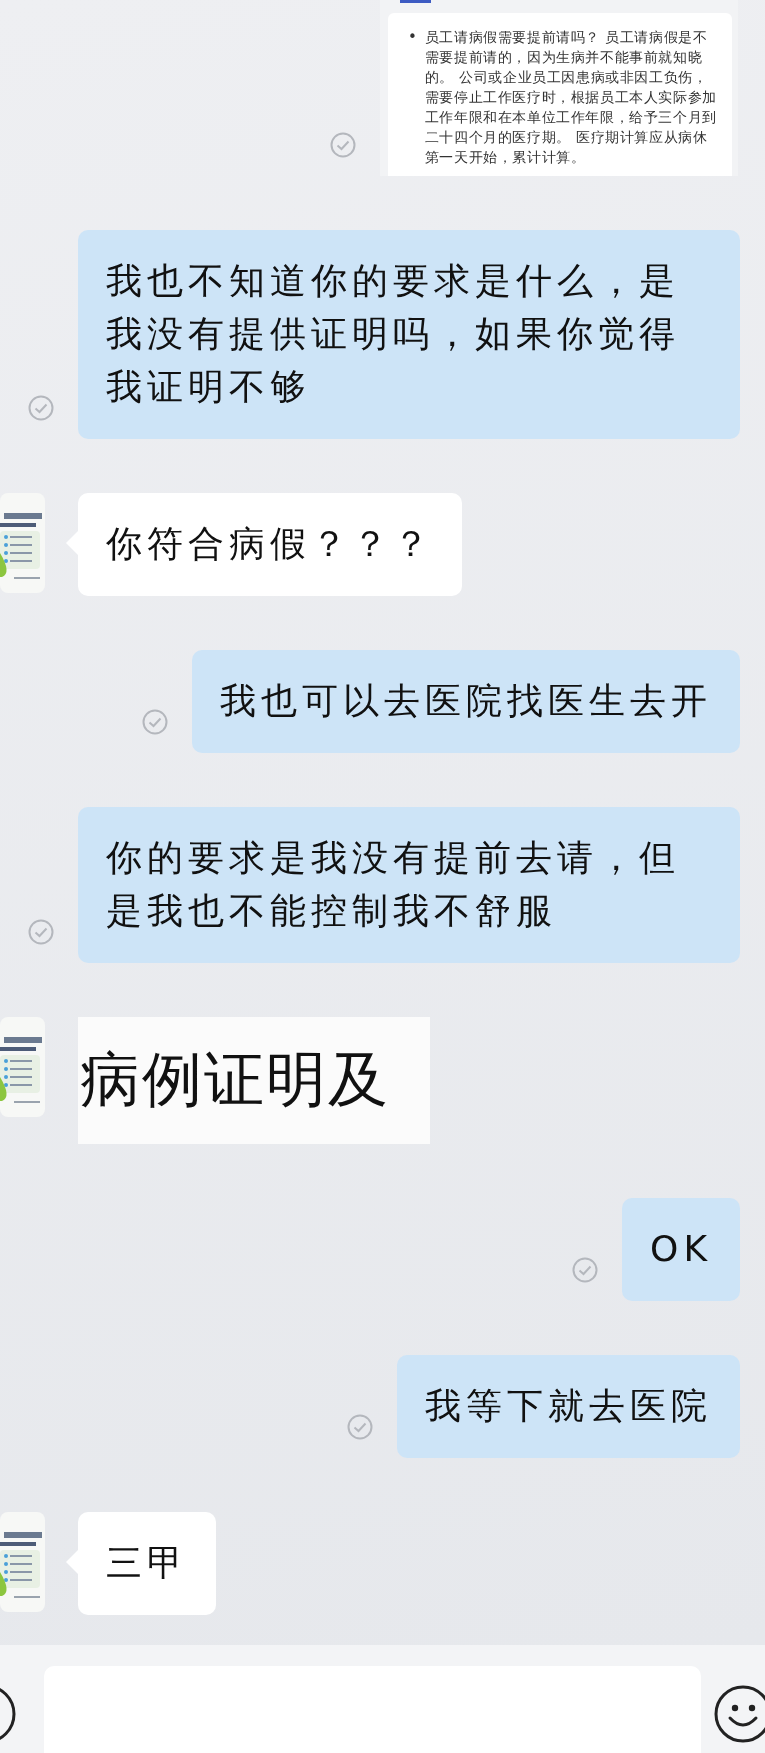 The height and width of the screenshot is (1753, 765). What do you see at coordinates (147, 1563) in the screenshot?
I see `message-bubble: 三甲` at bounding box center [147, 1563].